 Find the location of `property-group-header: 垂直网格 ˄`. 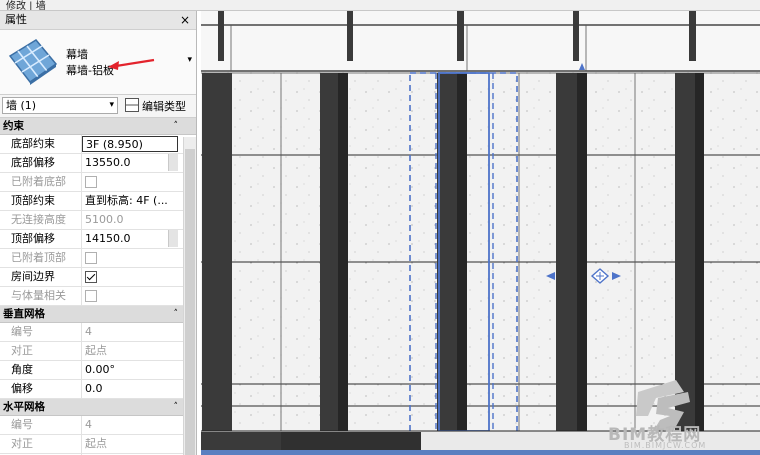

property-group-header: 垂直网格 ˄ is located at coordinates (98, 314).